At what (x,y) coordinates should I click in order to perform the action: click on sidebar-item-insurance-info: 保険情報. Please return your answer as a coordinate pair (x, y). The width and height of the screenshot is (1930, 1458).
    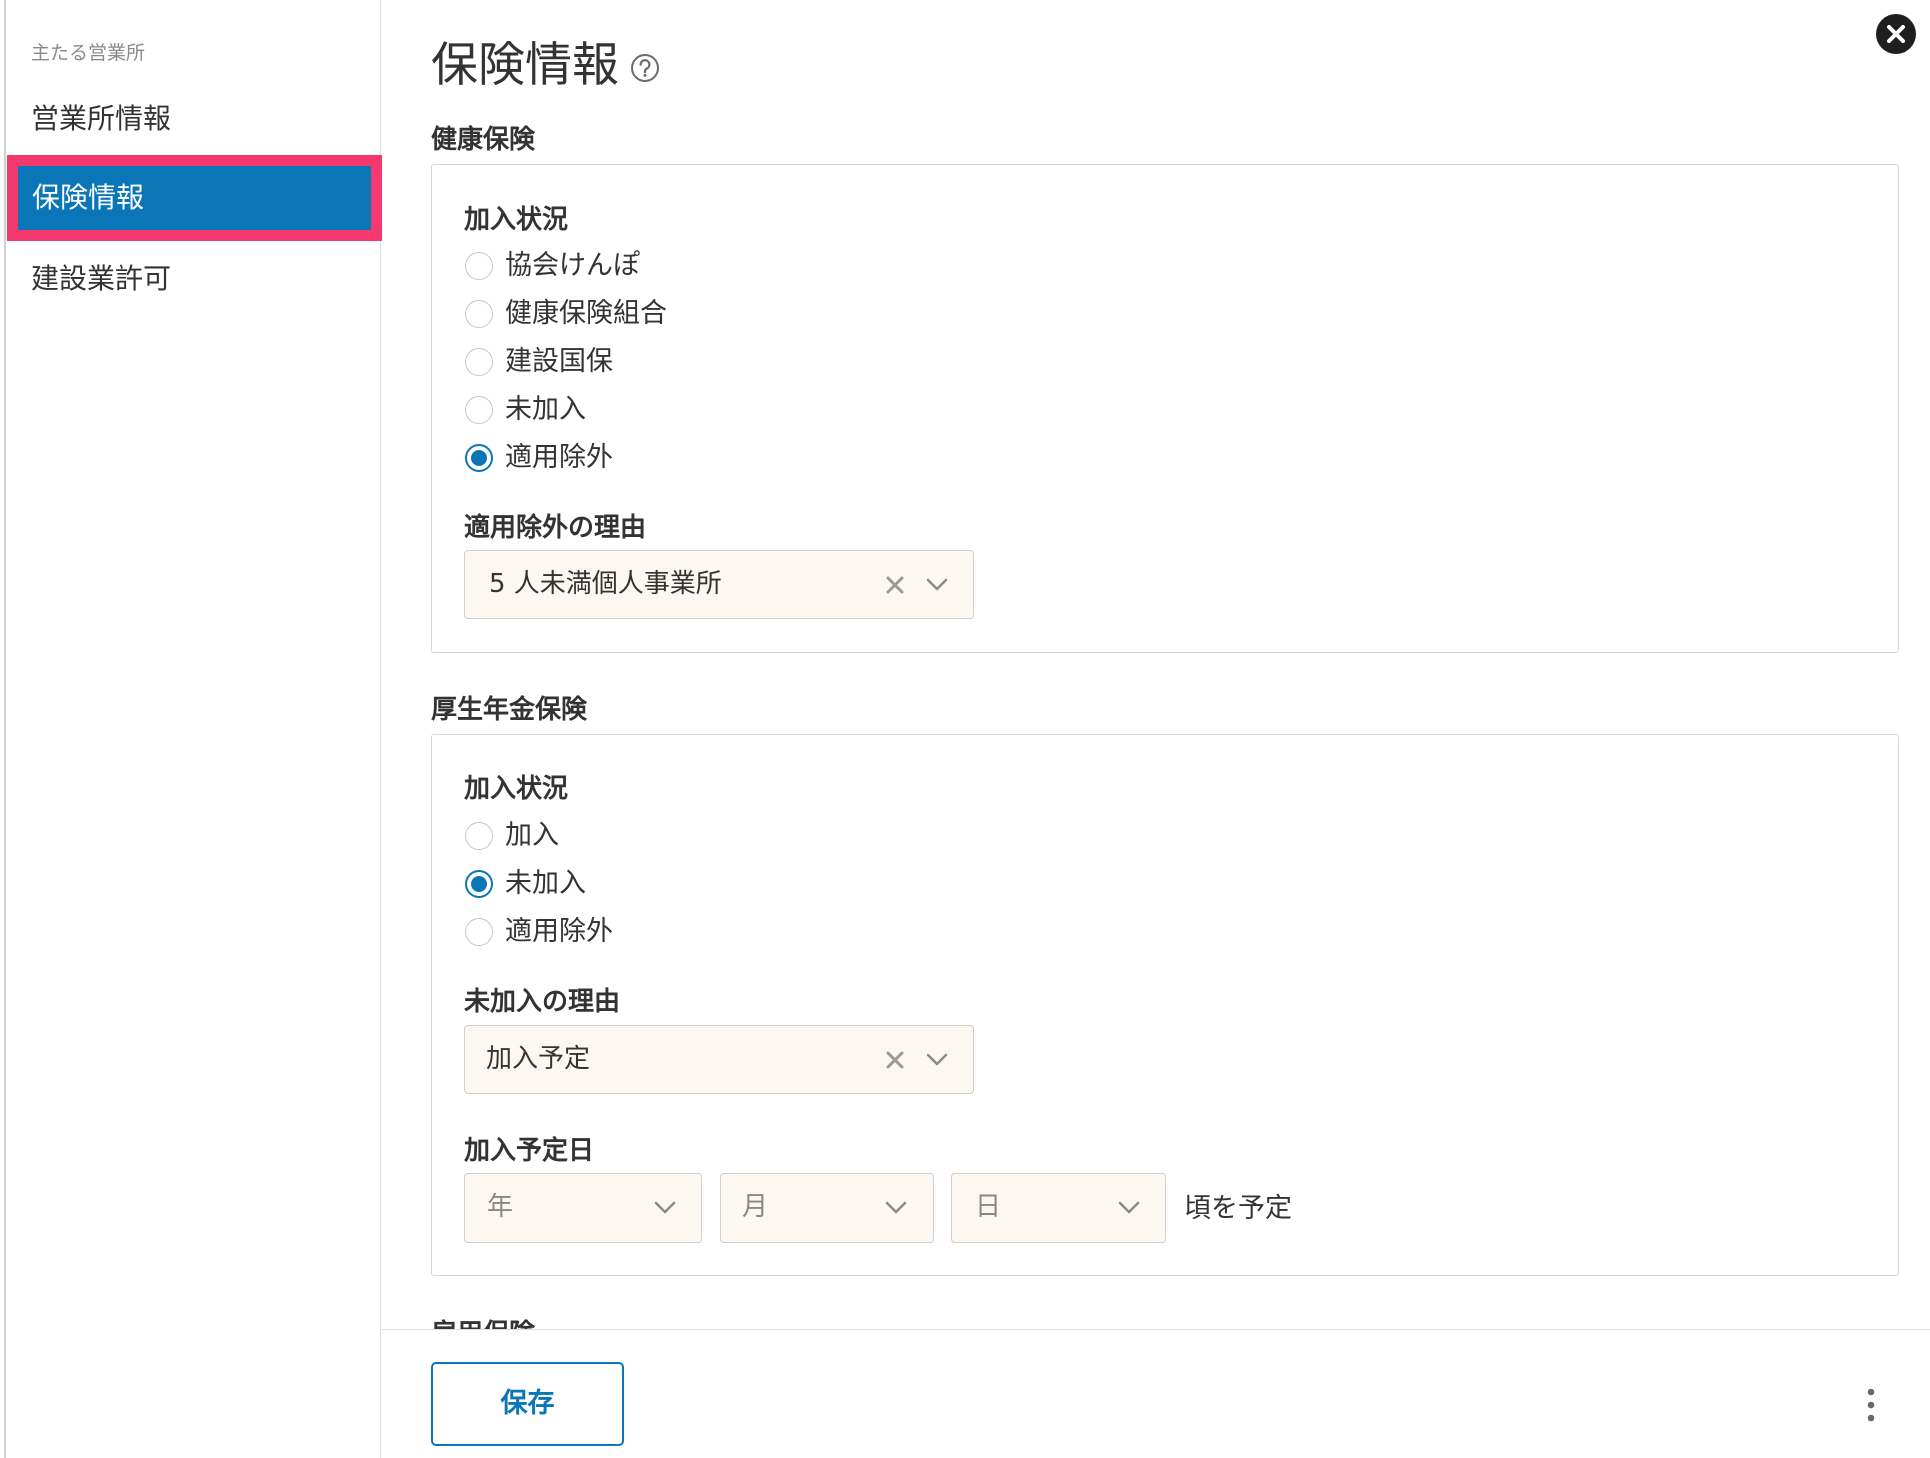
    Looking at the image, I should click on (194, 198).